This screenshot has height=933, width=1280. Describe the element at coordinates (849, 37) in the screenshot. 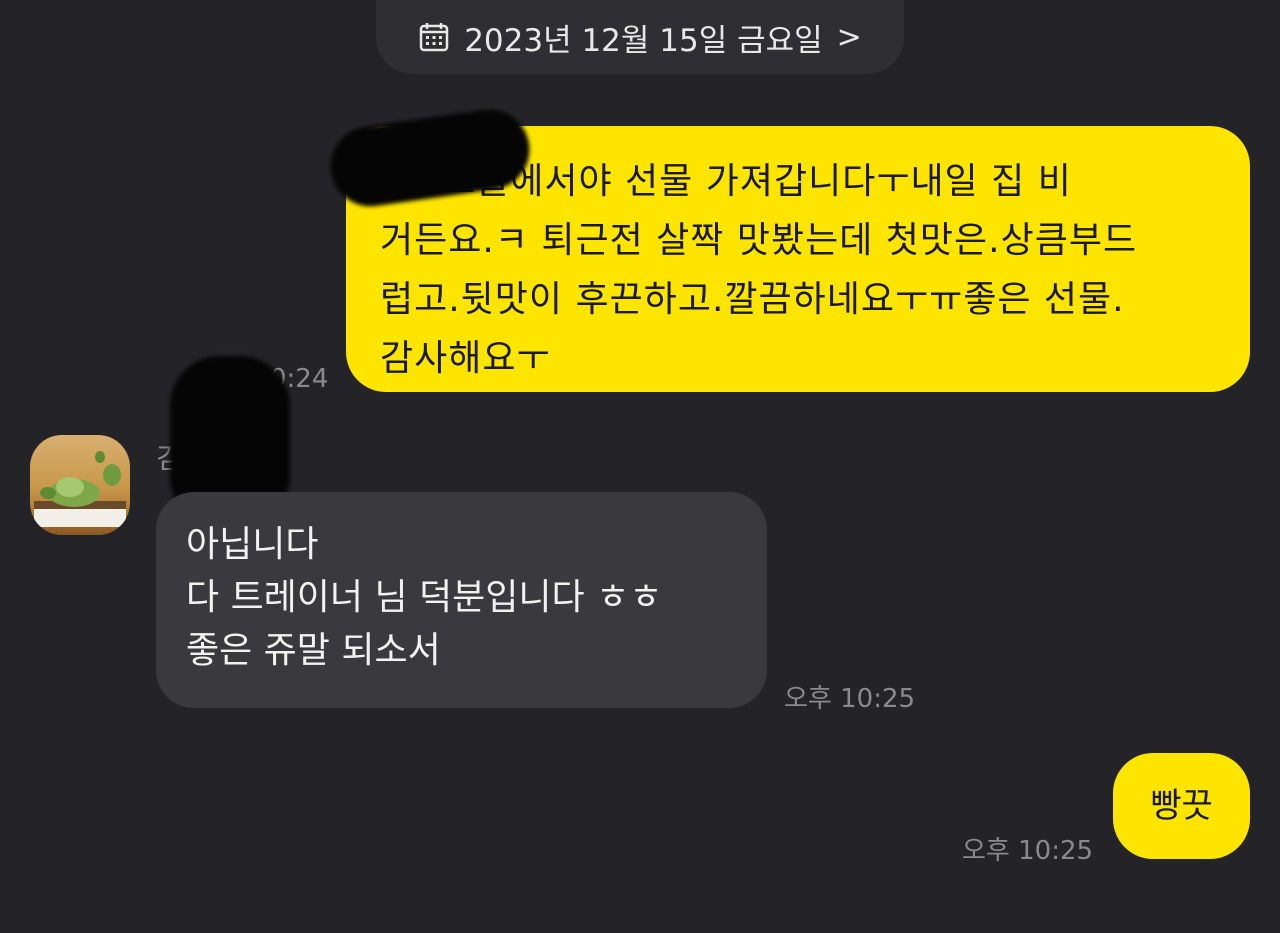

I see `chevron-right-icon: >` at that location.